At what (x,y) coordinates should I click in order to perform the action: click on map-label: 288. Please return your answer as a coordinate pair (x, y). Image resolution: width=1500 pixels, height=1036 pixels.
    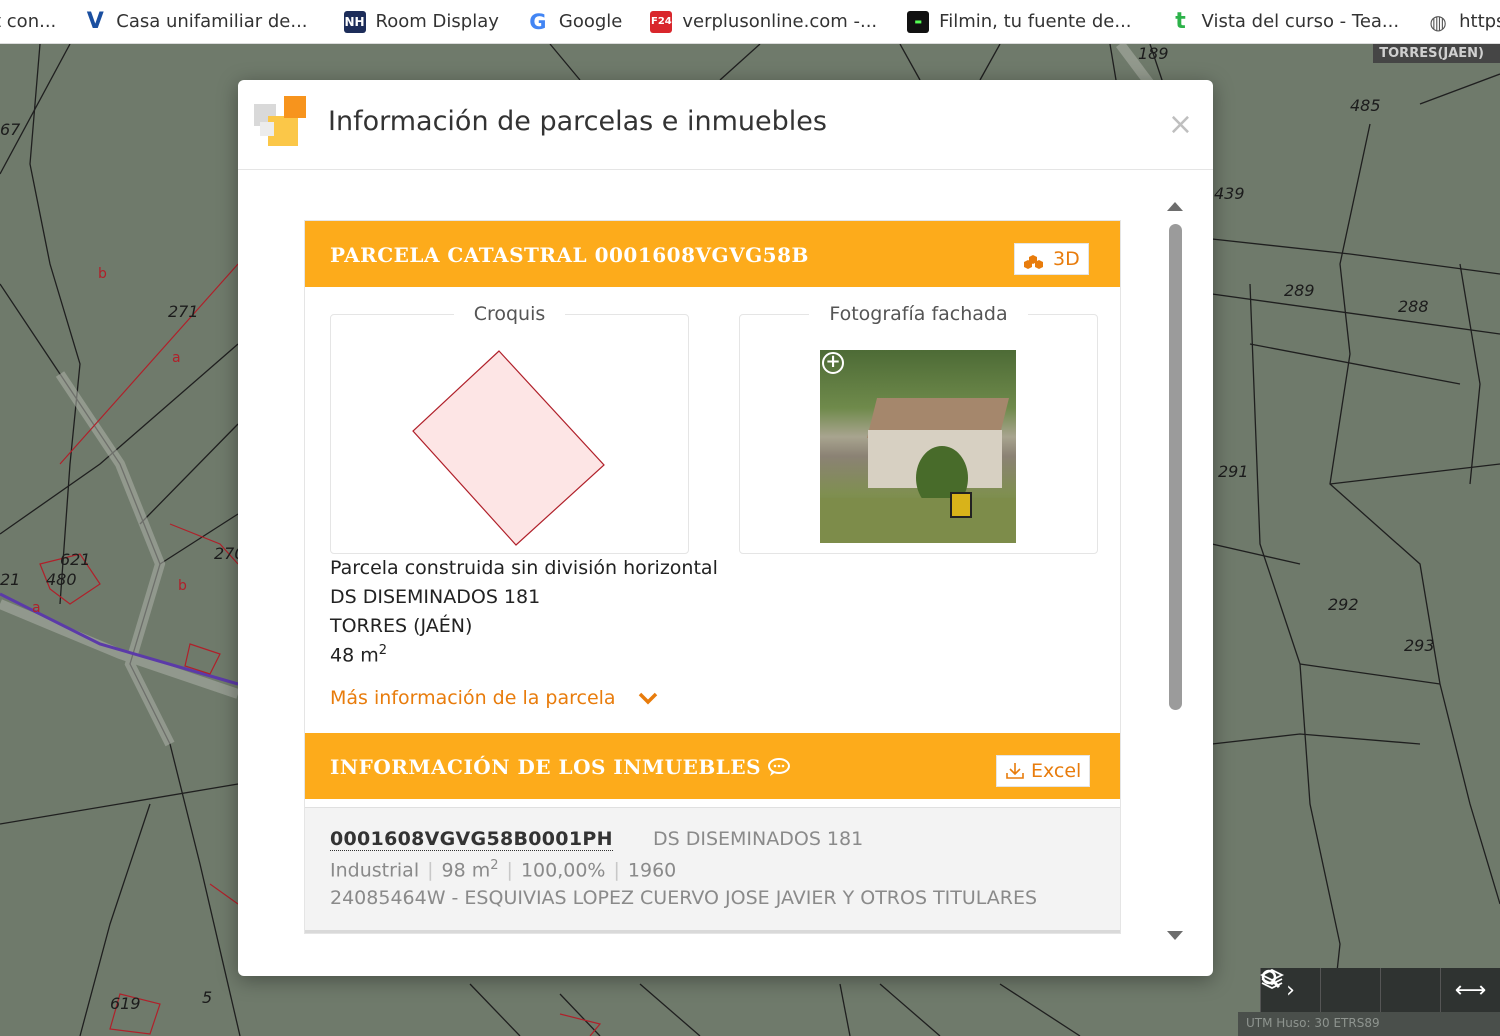
    Looking at the image, I should click on (1413, 306).